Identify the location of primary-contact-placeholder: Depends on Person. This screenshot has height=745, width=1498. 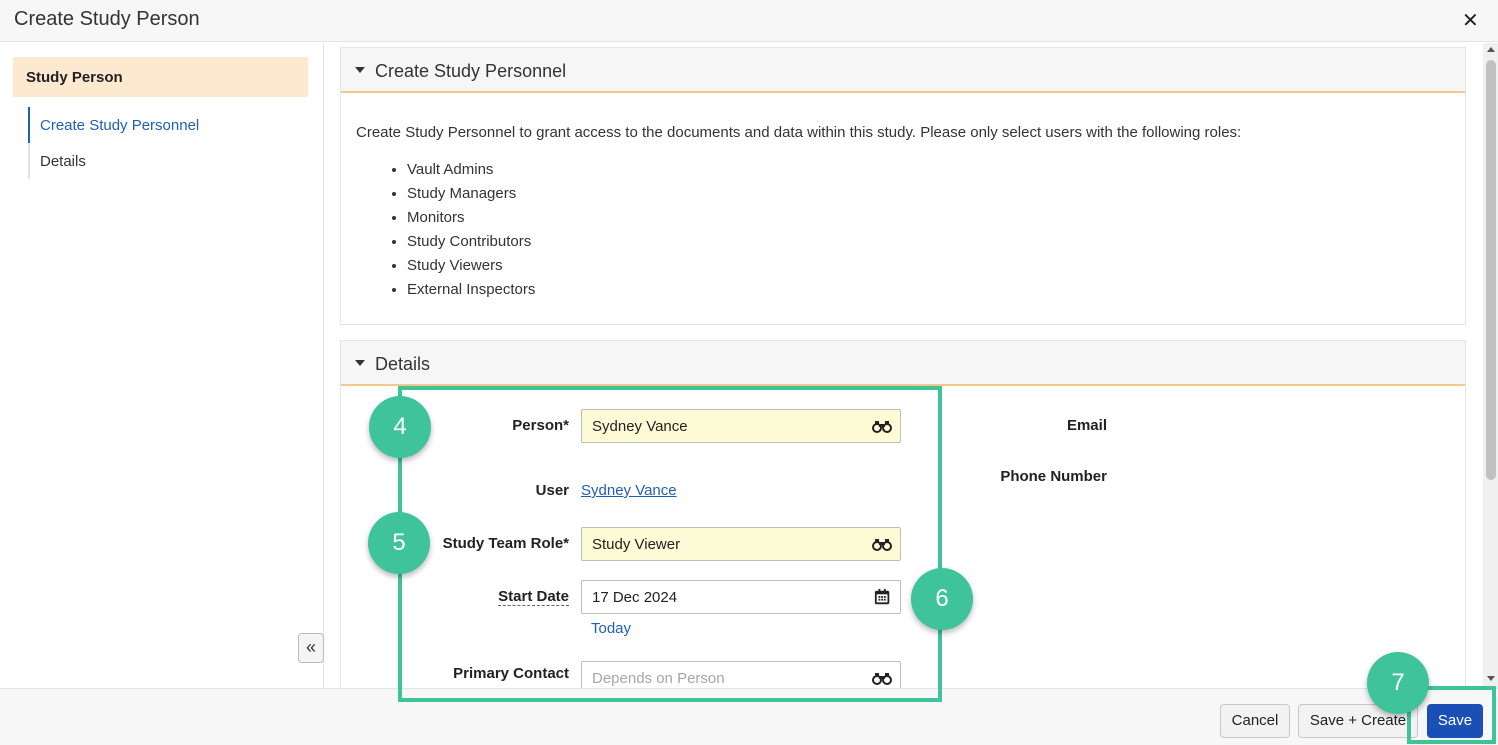
(658, 678).